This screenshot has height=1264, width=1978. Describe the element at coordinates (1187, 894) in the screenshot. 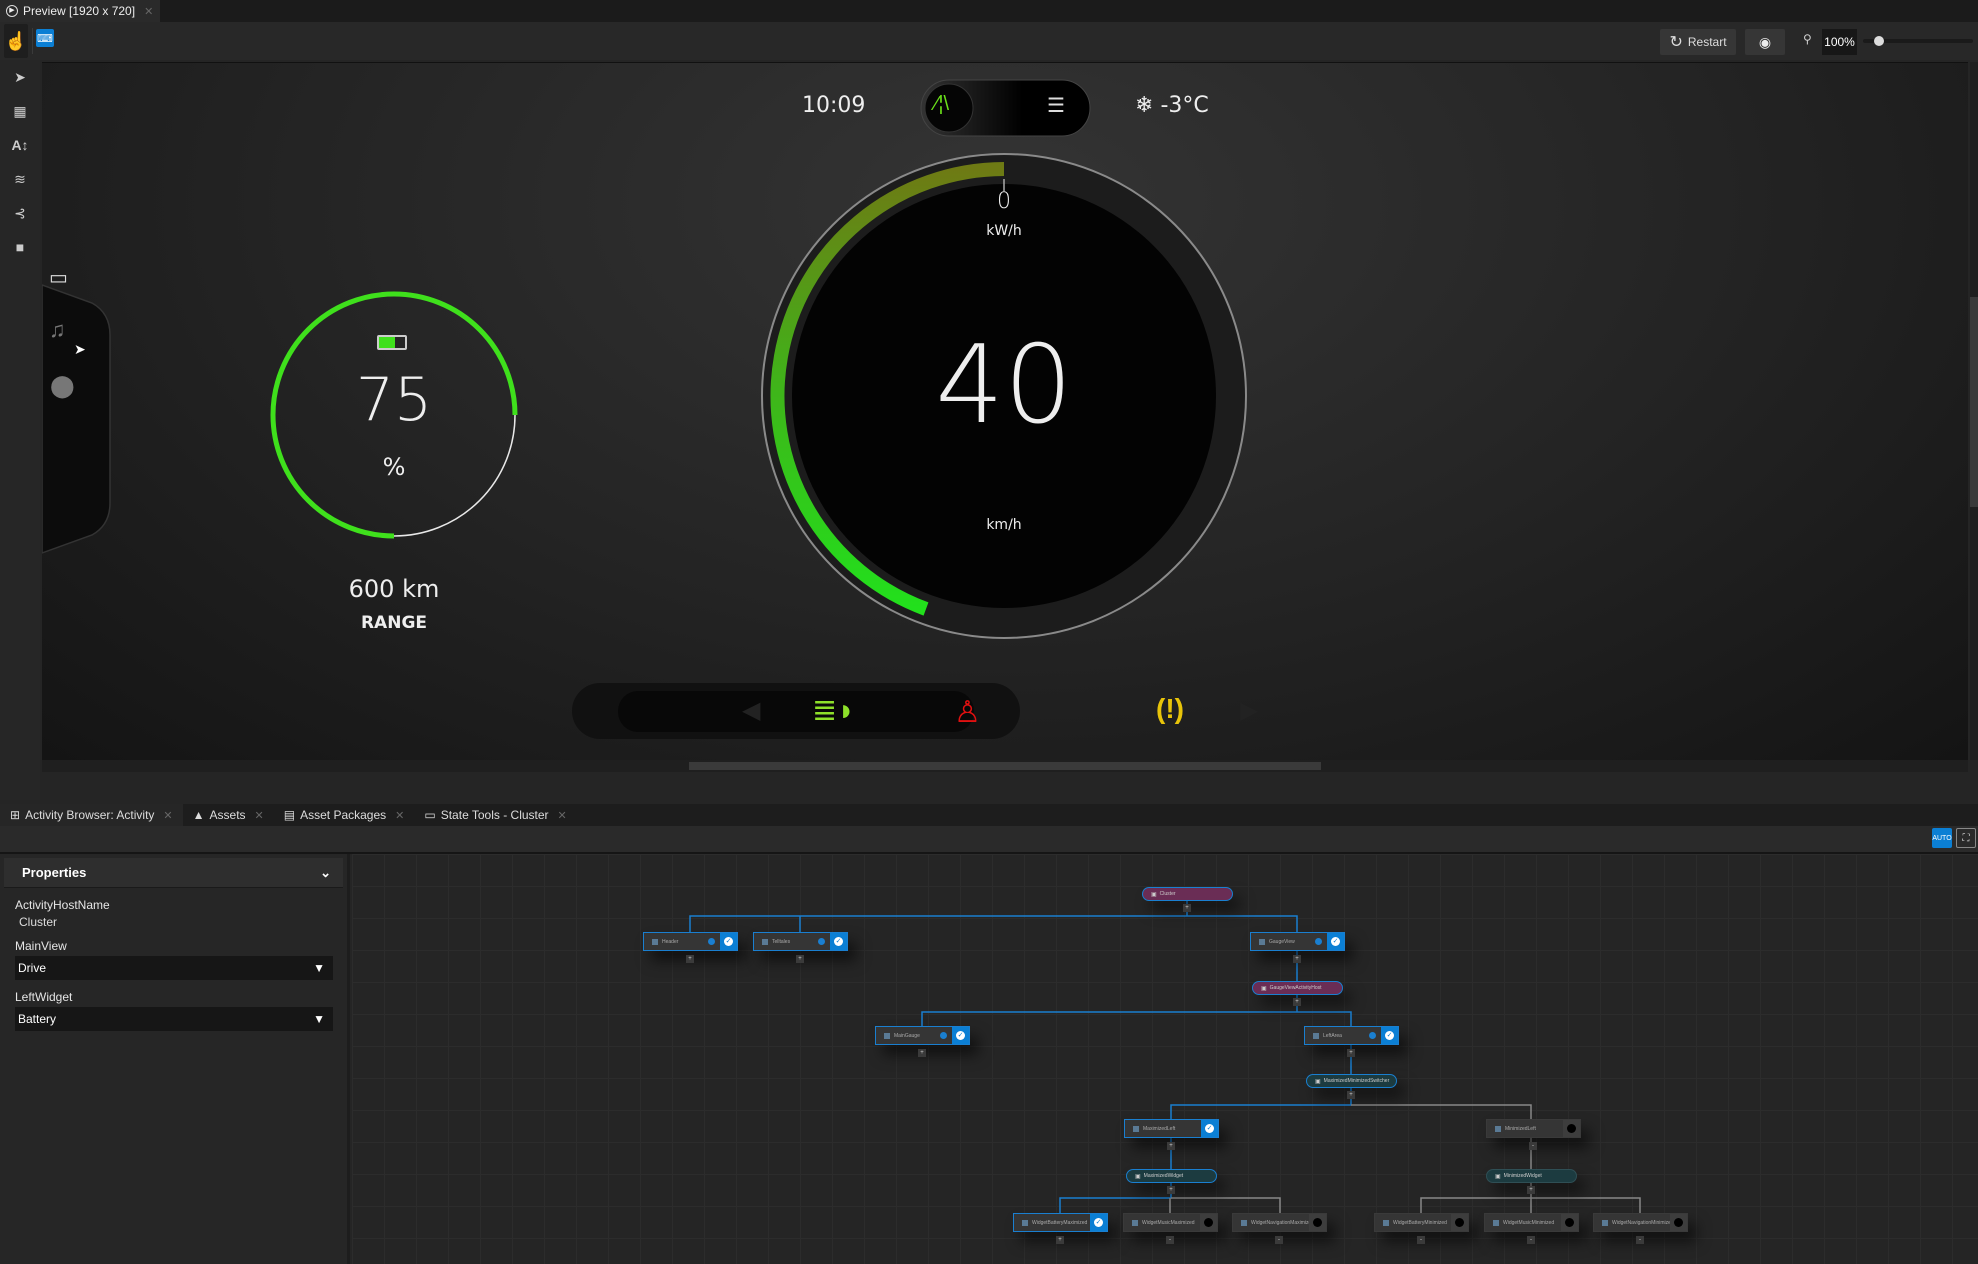

I see `activity-host-node: ▣ Cluster` at that location.